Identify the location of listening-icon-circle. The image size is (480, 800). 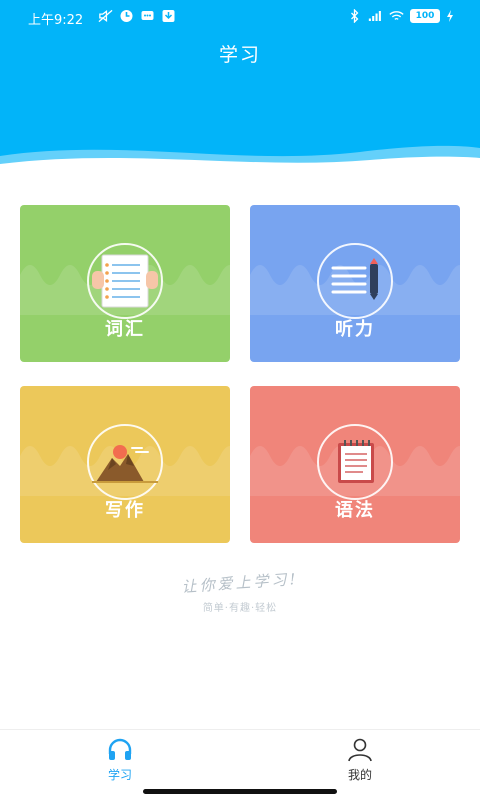
(355, 281).